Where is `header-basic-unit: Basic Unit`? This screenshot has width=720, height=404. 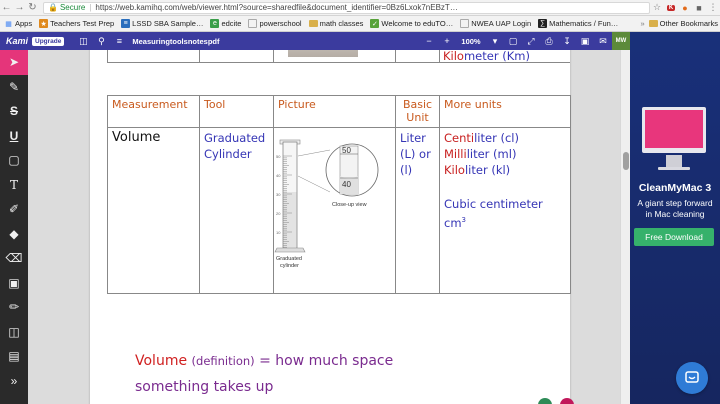
header-basic-unit: Basic Unit is located at coordinates (417, 111).